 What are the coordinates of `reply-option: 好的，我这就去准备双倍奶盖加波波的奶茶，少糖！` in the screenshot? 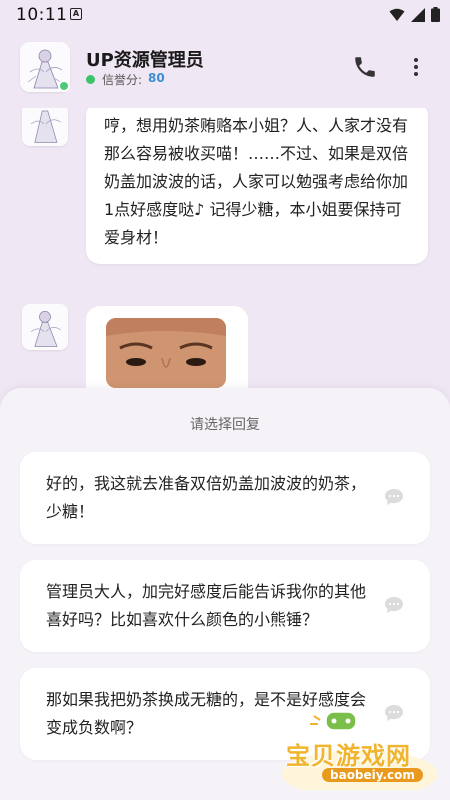 It's located at (225, 498).